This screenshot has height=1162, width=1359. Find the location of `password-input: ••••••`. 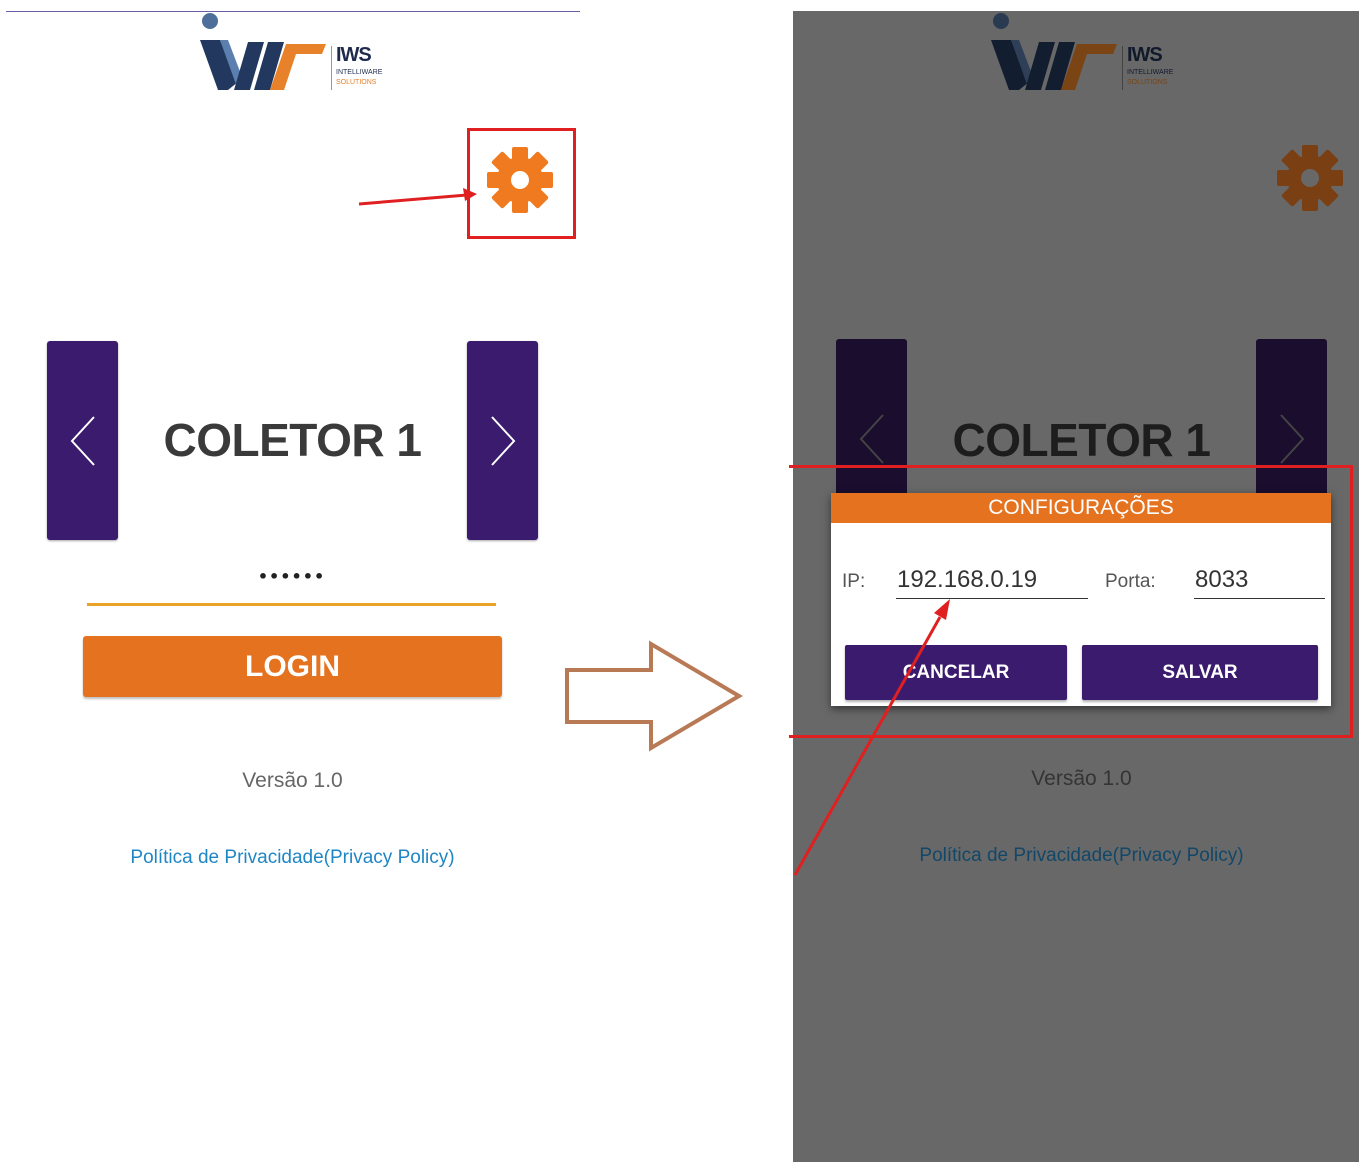

password-input: •••••• is located at coordinates (291, 576).